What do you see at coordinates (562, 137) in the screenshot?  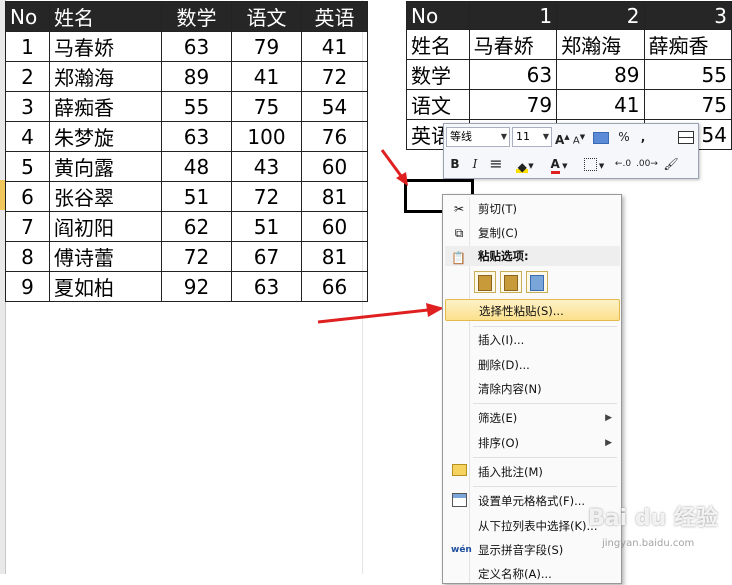 I see `grow-font-button: A▲` at bounding box center [562, 137].